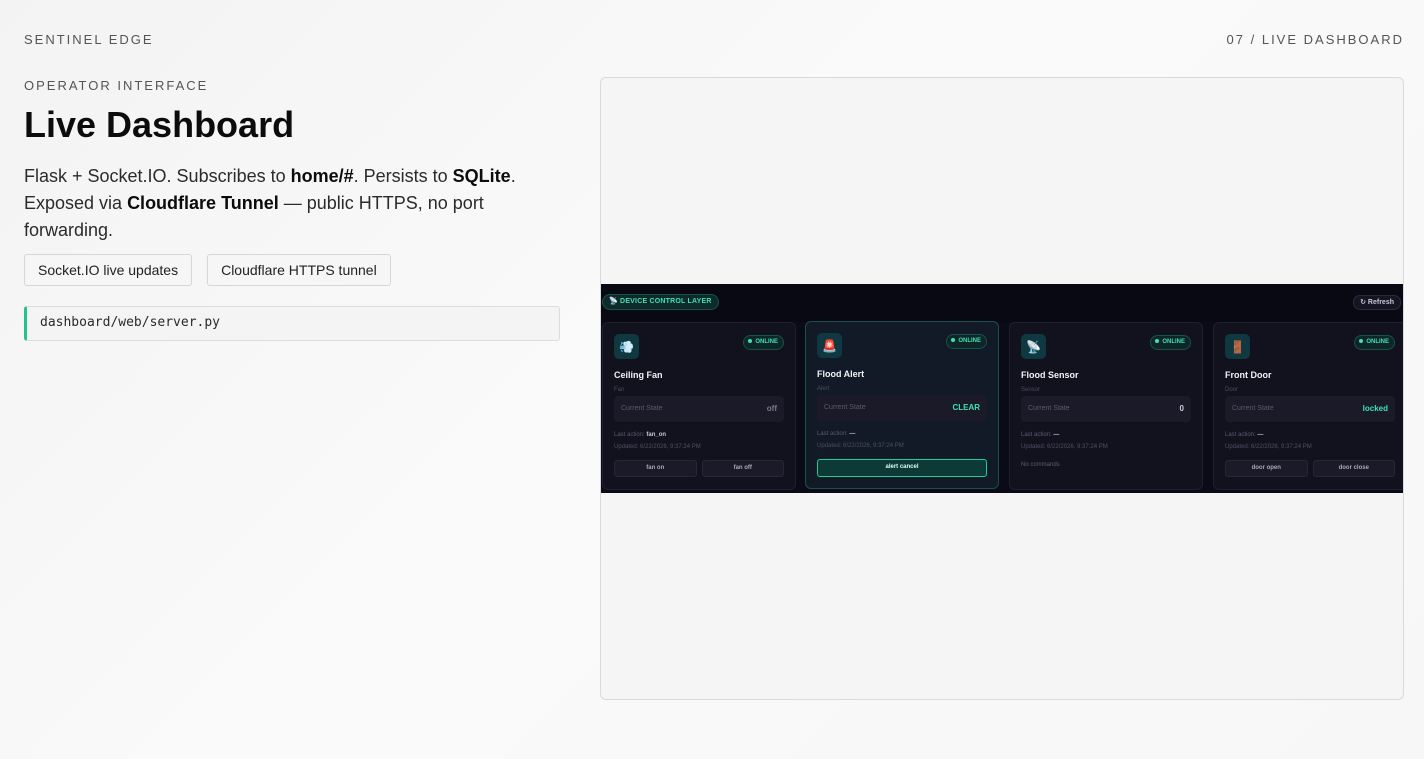 The image size is (1424, 759). What do you see at coordinates (403, 176) in the screenshot?
I see `desc-text-2: . Persists to` at bounding box center [403, 176].